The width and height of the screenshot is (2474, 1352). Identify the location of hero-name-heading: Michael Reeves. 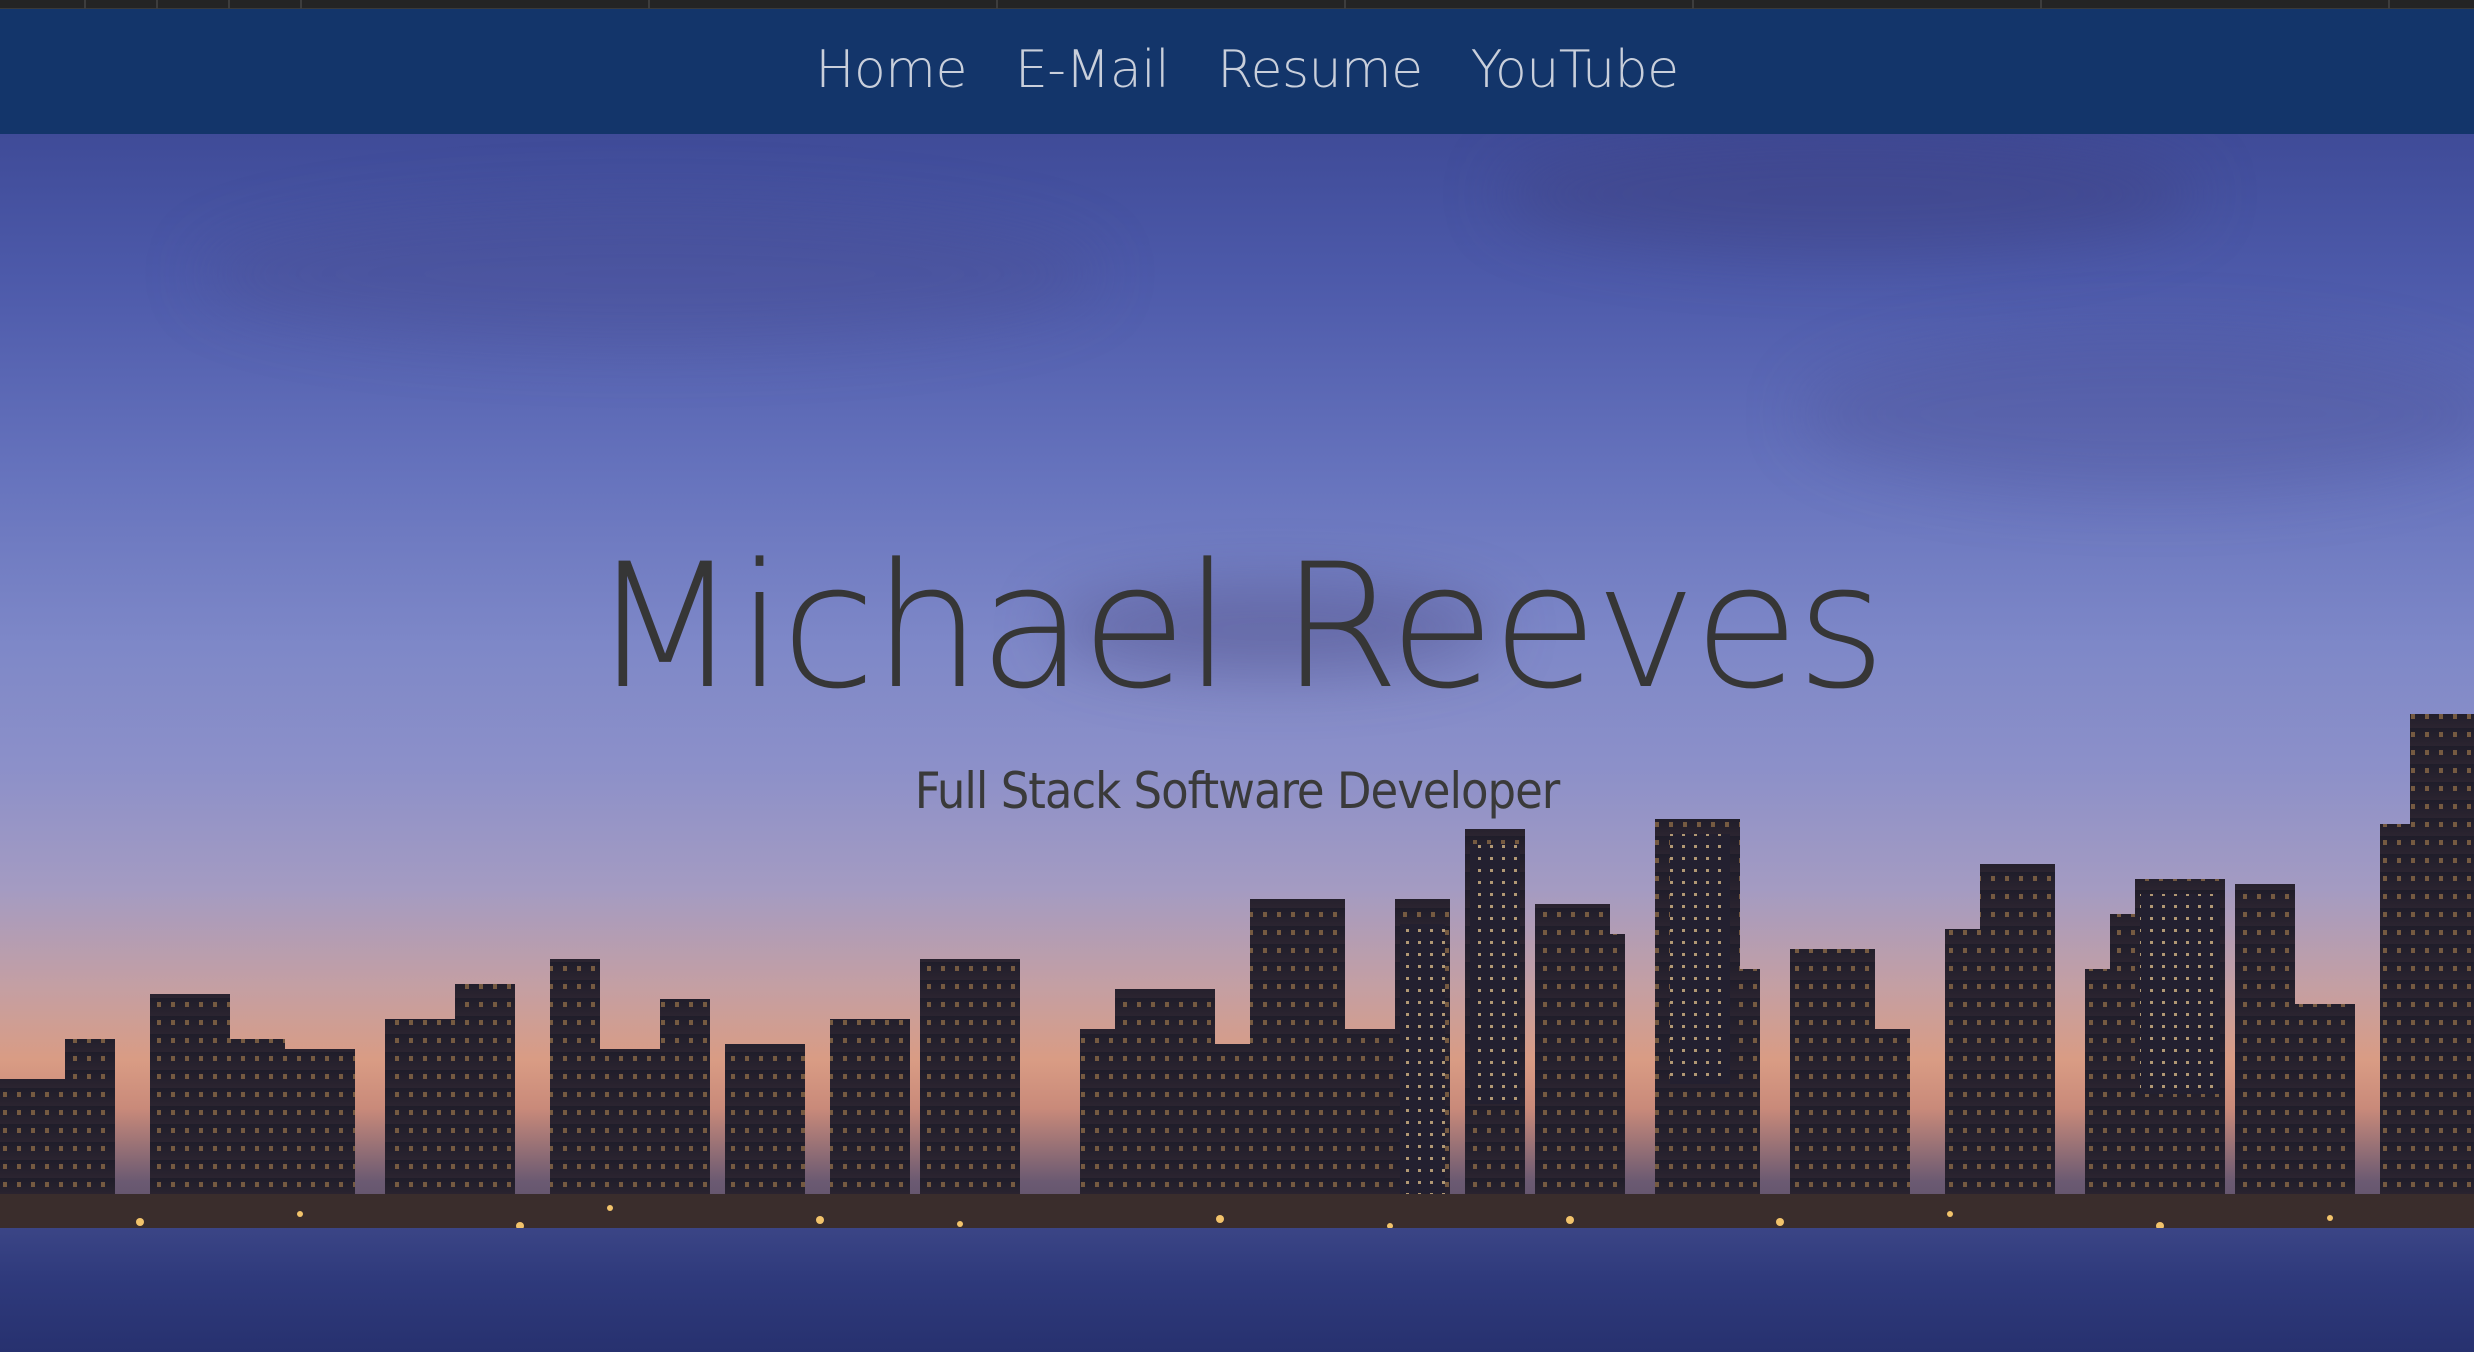
(1238, 626).